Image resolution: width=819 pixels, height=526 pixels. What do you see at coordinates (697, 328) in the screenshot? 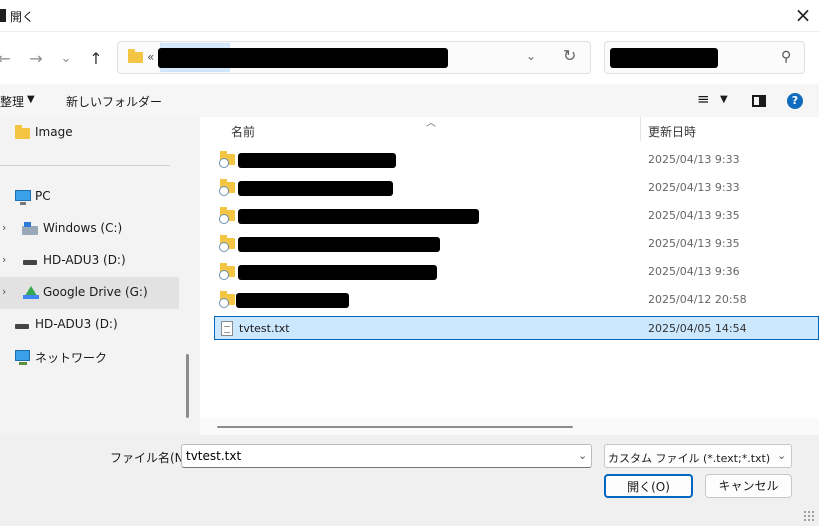
I see `modified-date: 2025/04/05 14:54` at bounding box center [697, 328].